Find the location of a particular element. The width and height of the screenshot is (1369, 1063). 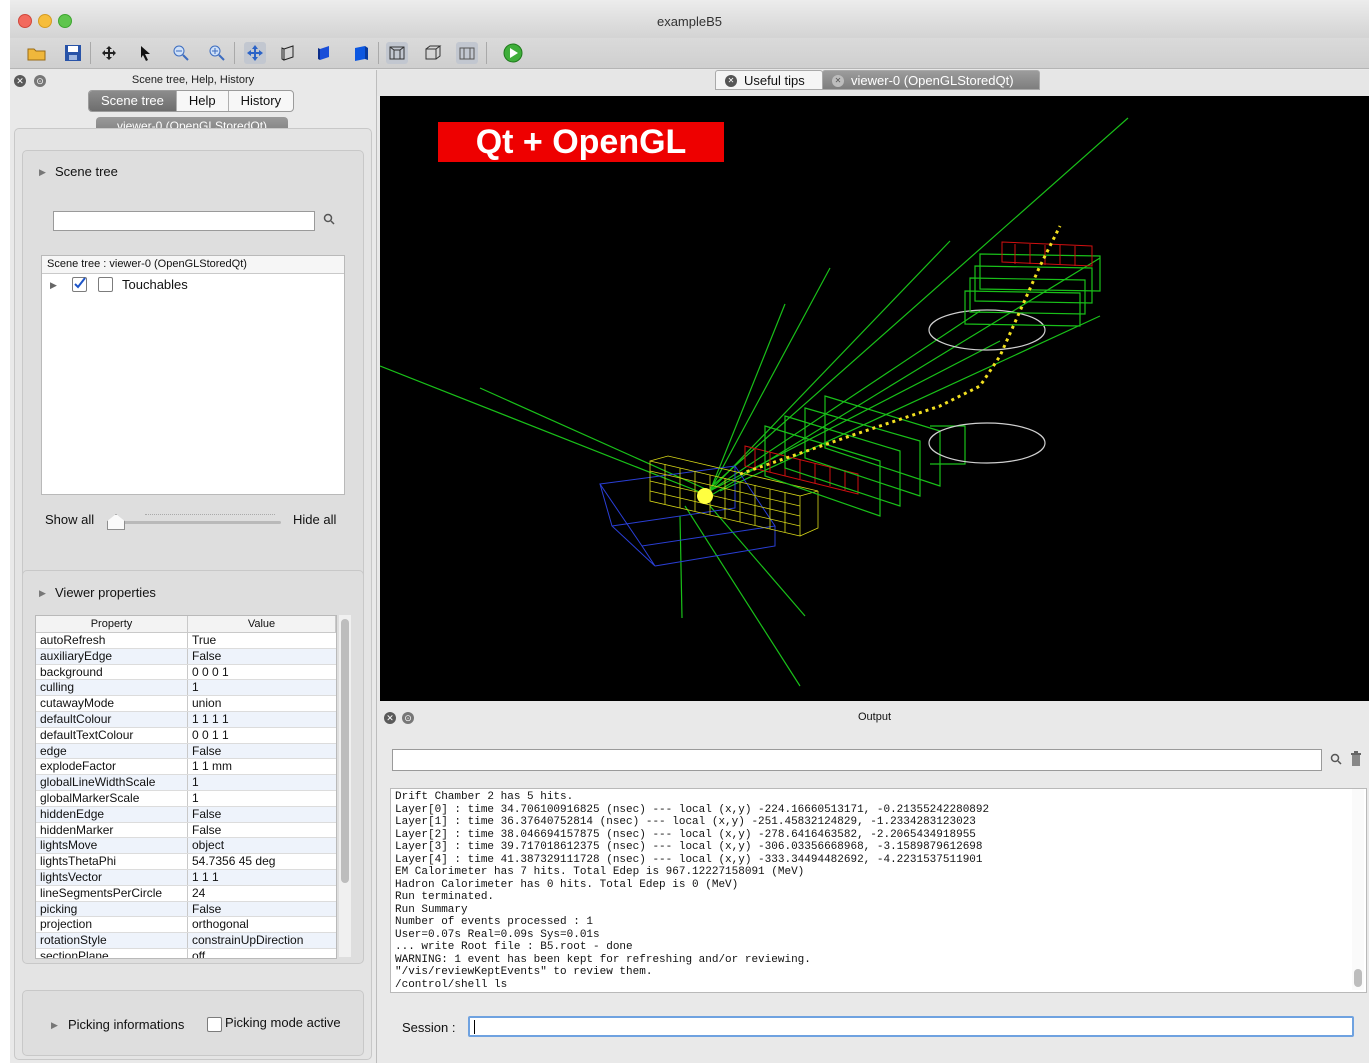

output-search-input is located at coordinates (857, 760).